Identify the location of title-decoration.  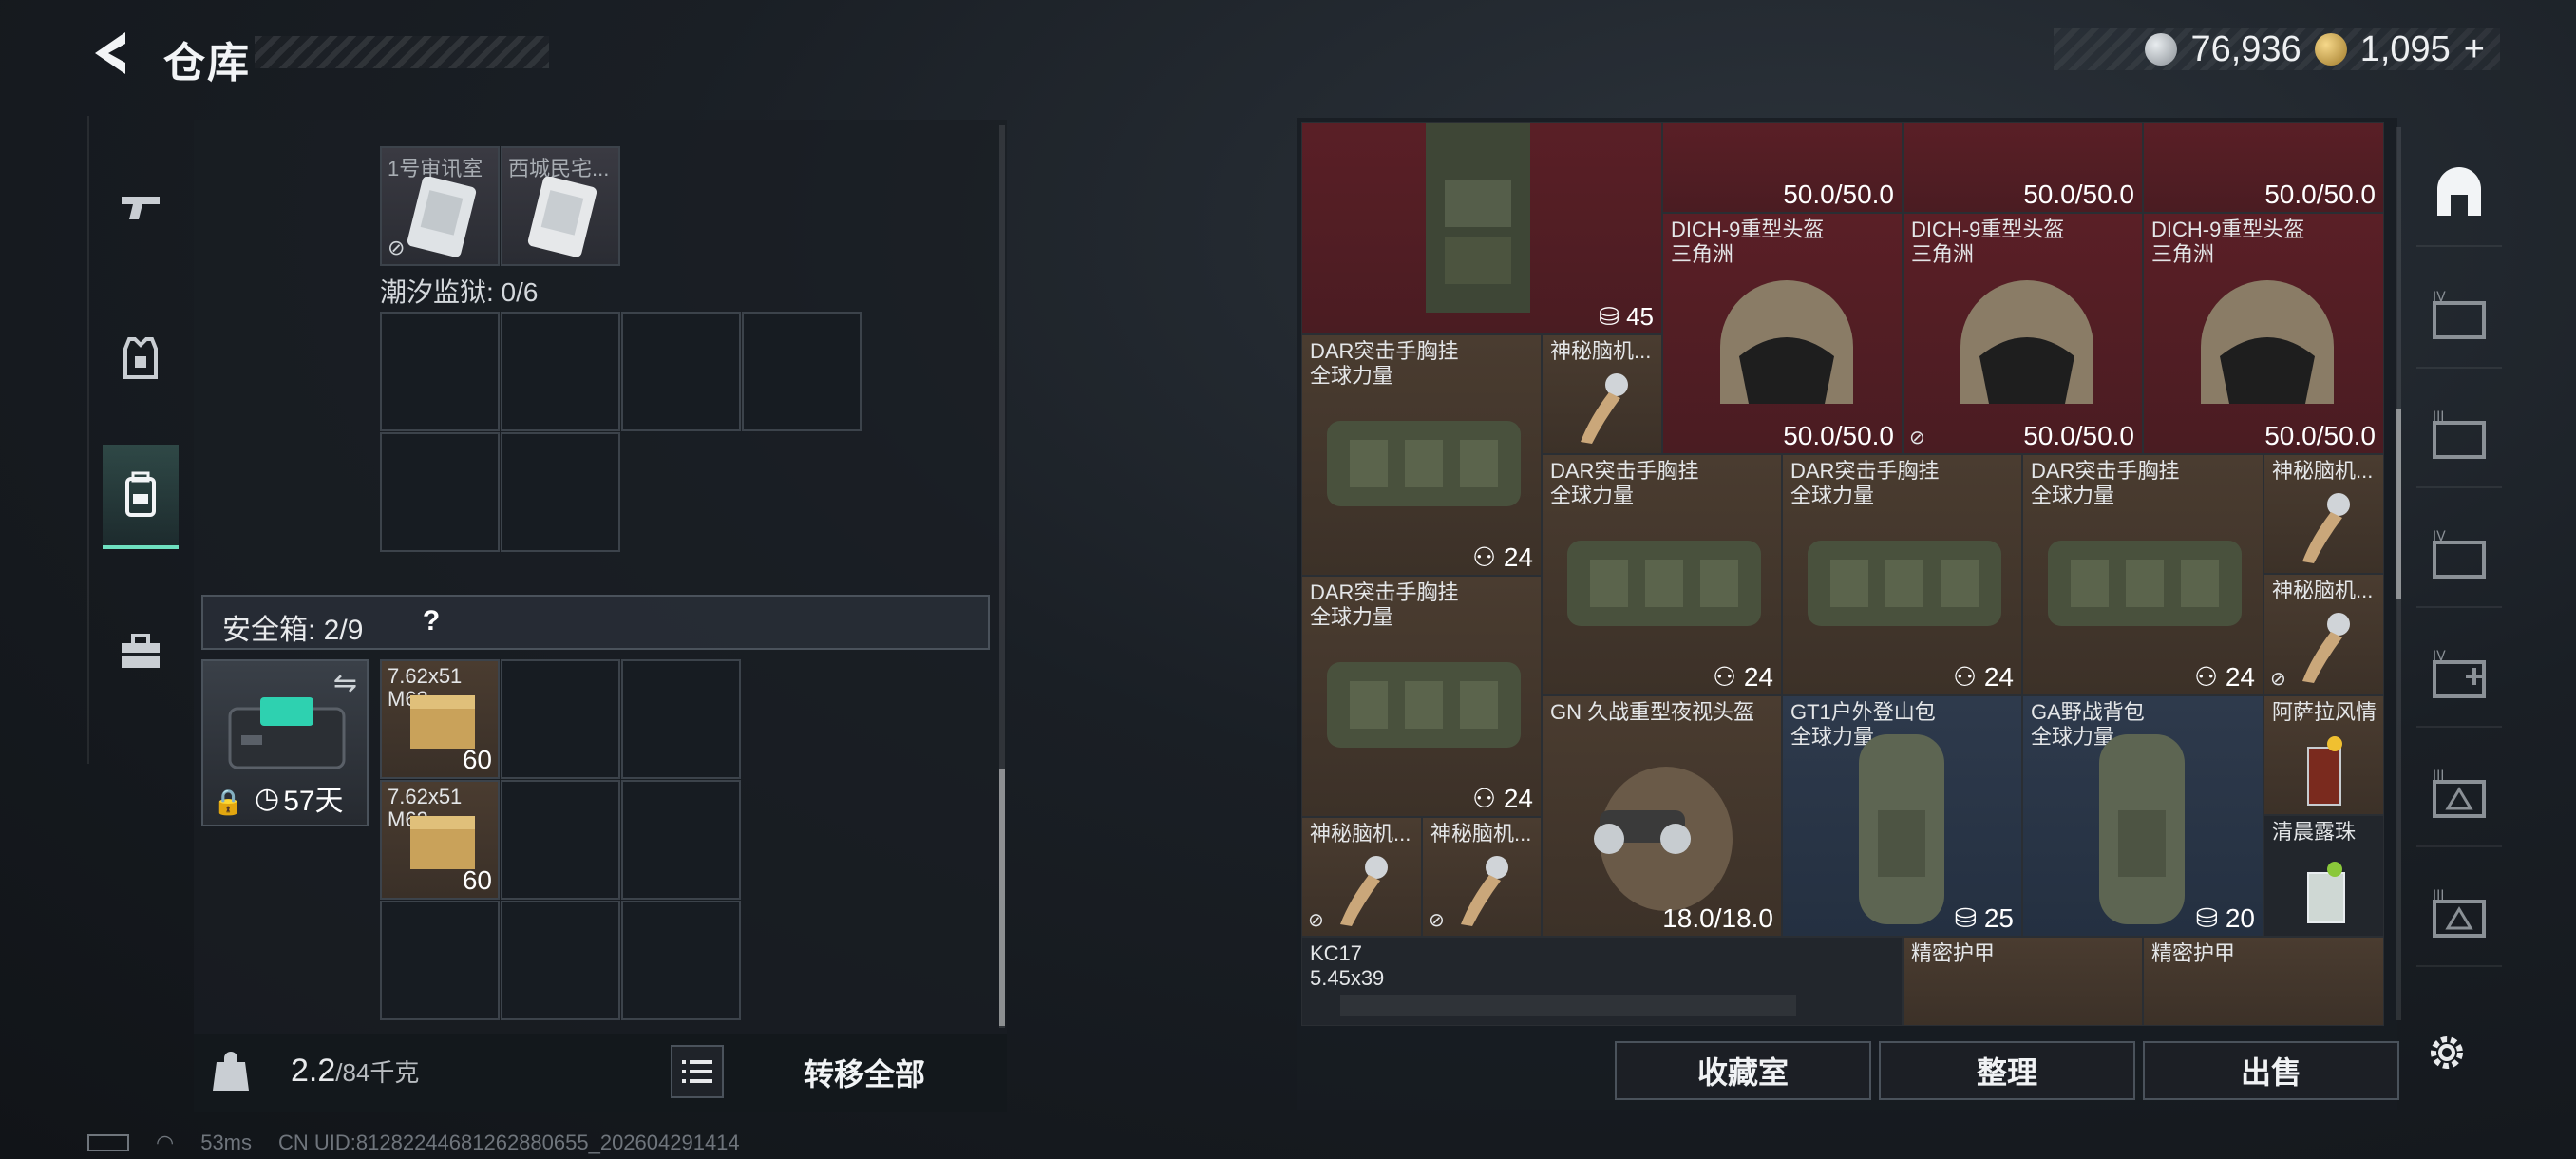
(402, 52).